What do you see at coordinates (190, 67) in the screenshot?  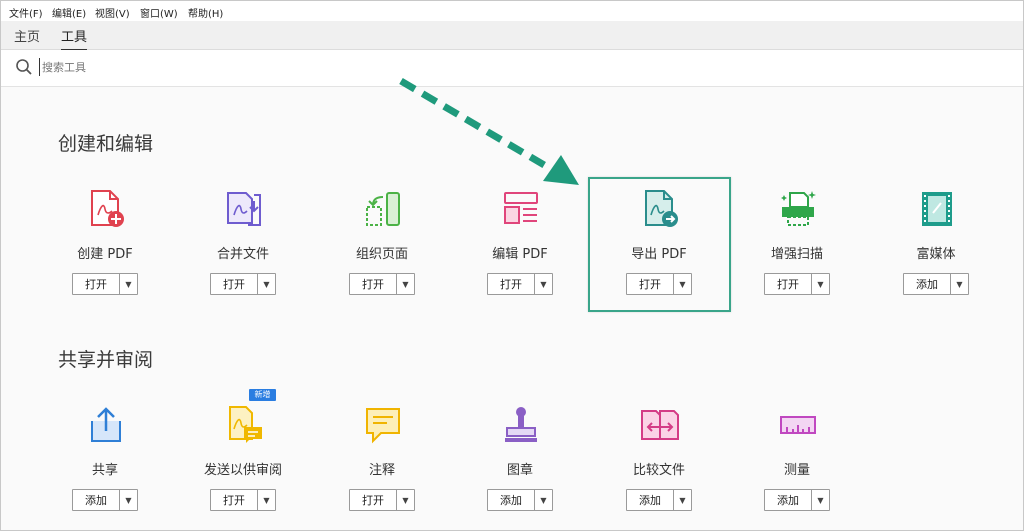 I see `search-input` at bounding box center [190, 67].